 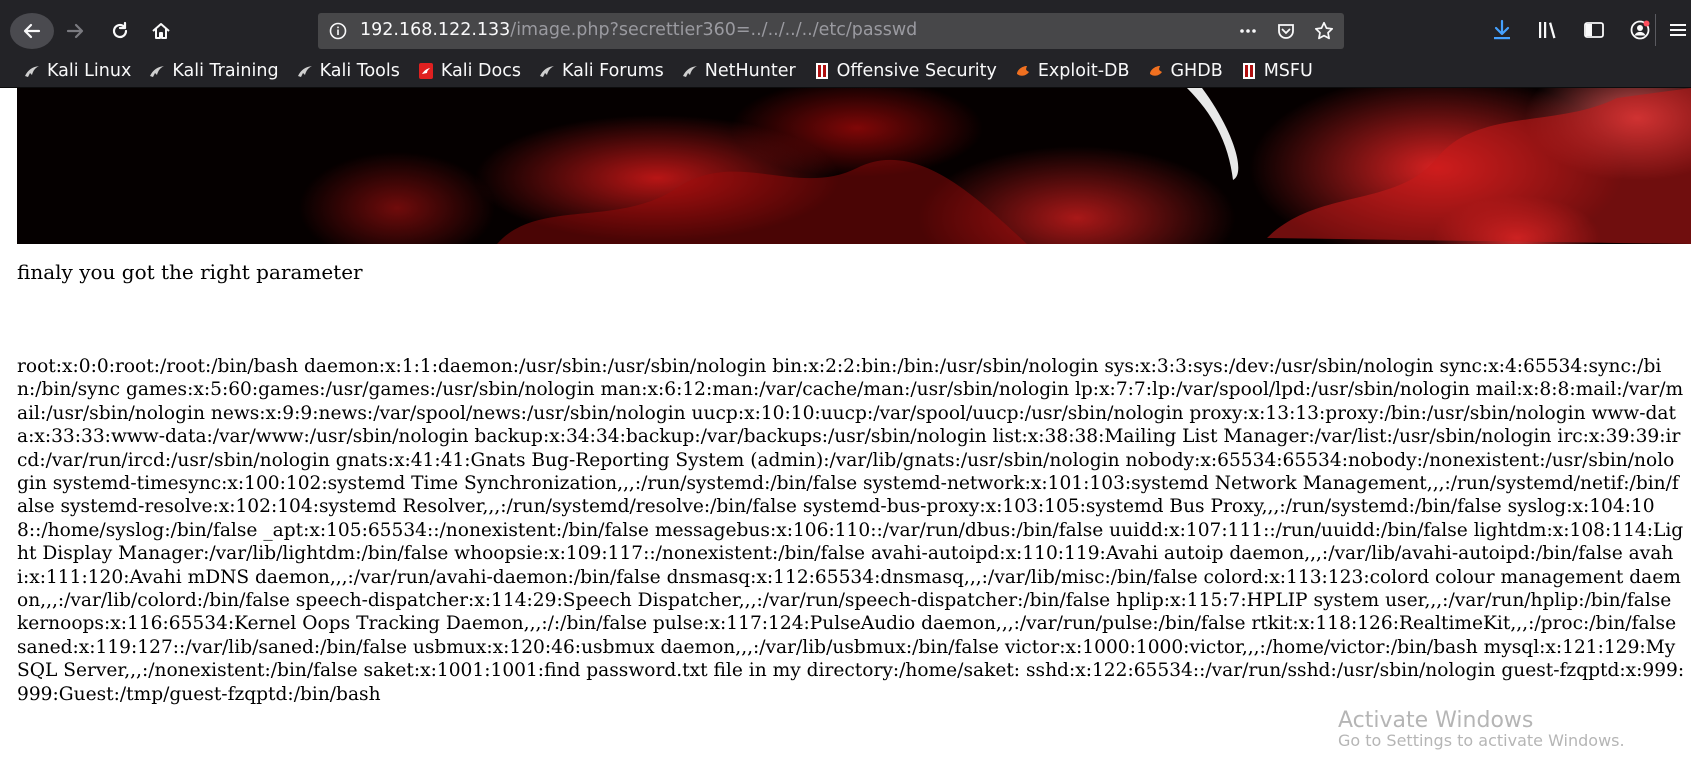 What do you see at coordinates (916, 70) in the screenshot?
I see `bookmark-label: Offensive Security` at bounding box center [916, 70].